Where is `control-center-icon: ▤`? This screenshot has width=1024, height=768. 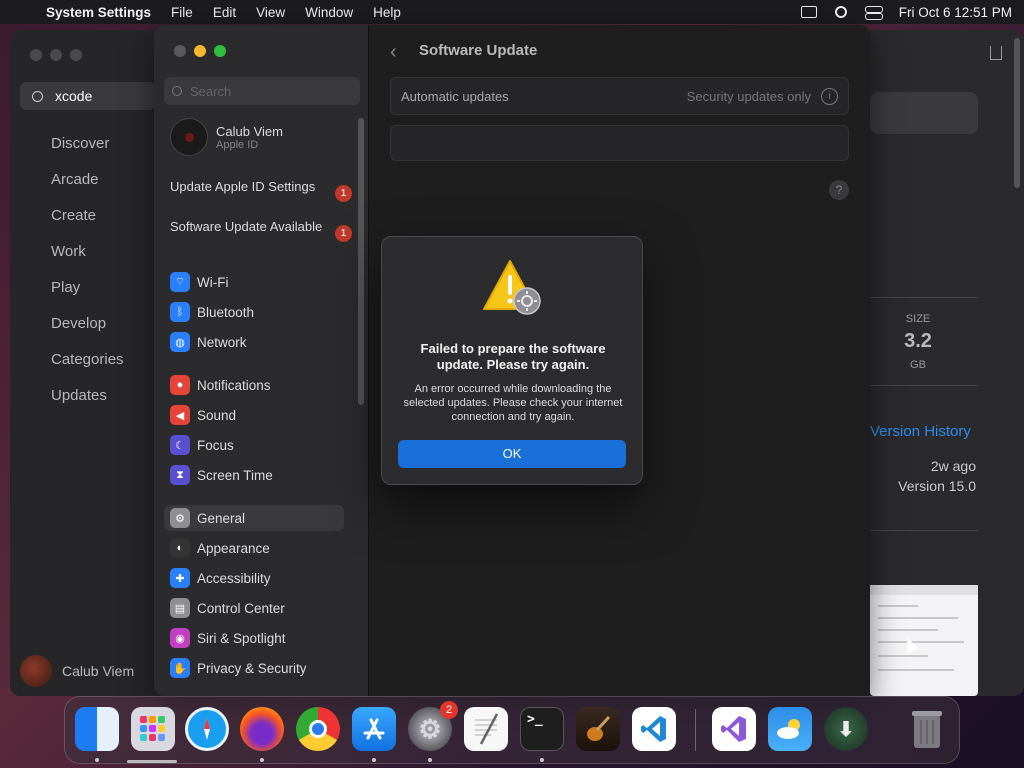 control-center-icon: ▤ is located at coordinates (180, 608).